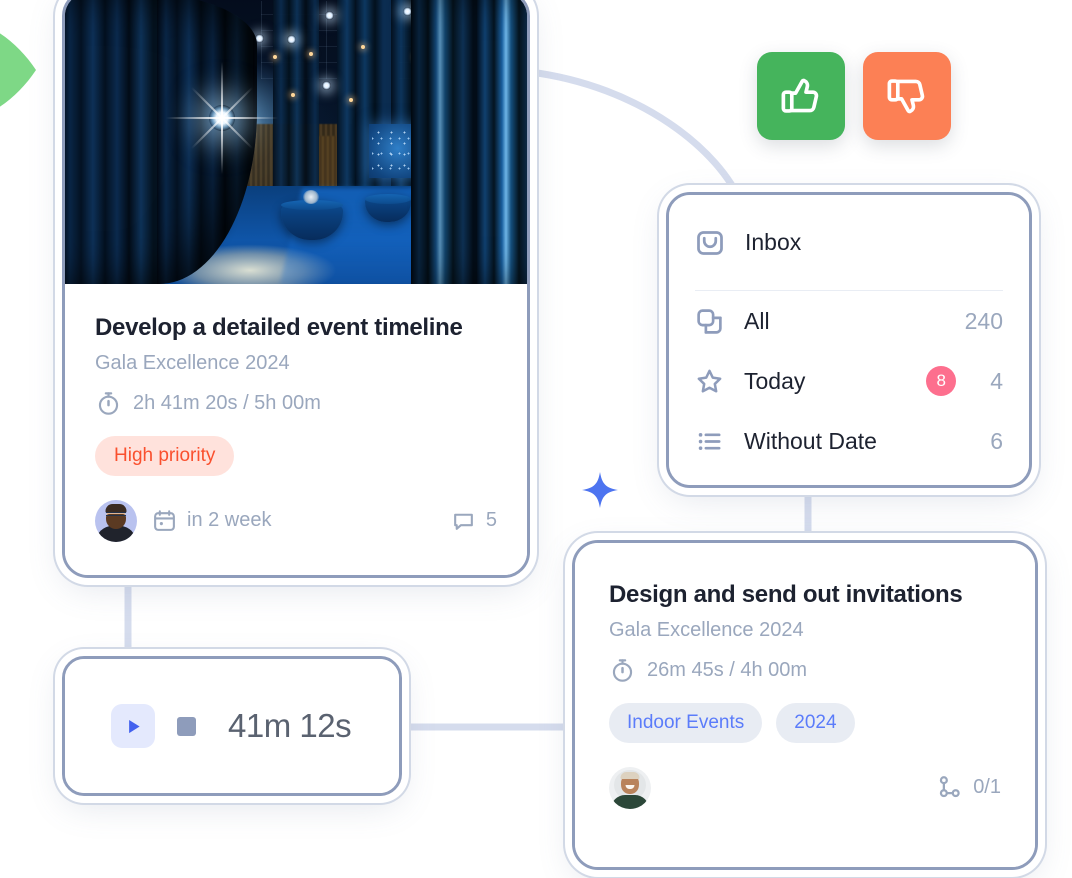 The image size is (1072, 878). I want to click on subtask-count: 0/1, so click(987, 787).